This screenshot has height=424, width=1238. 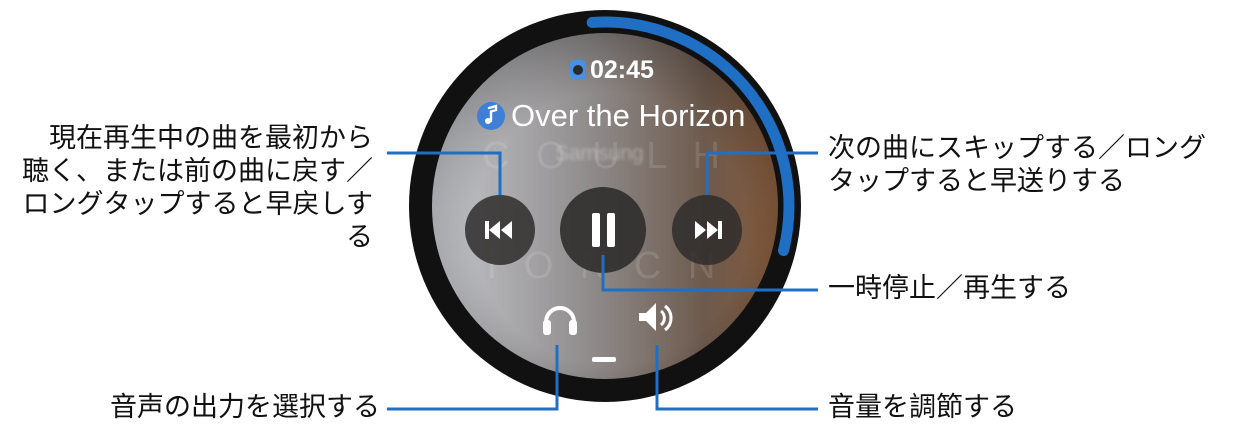 I want to click on previous-button, so click(x=500, y=230).